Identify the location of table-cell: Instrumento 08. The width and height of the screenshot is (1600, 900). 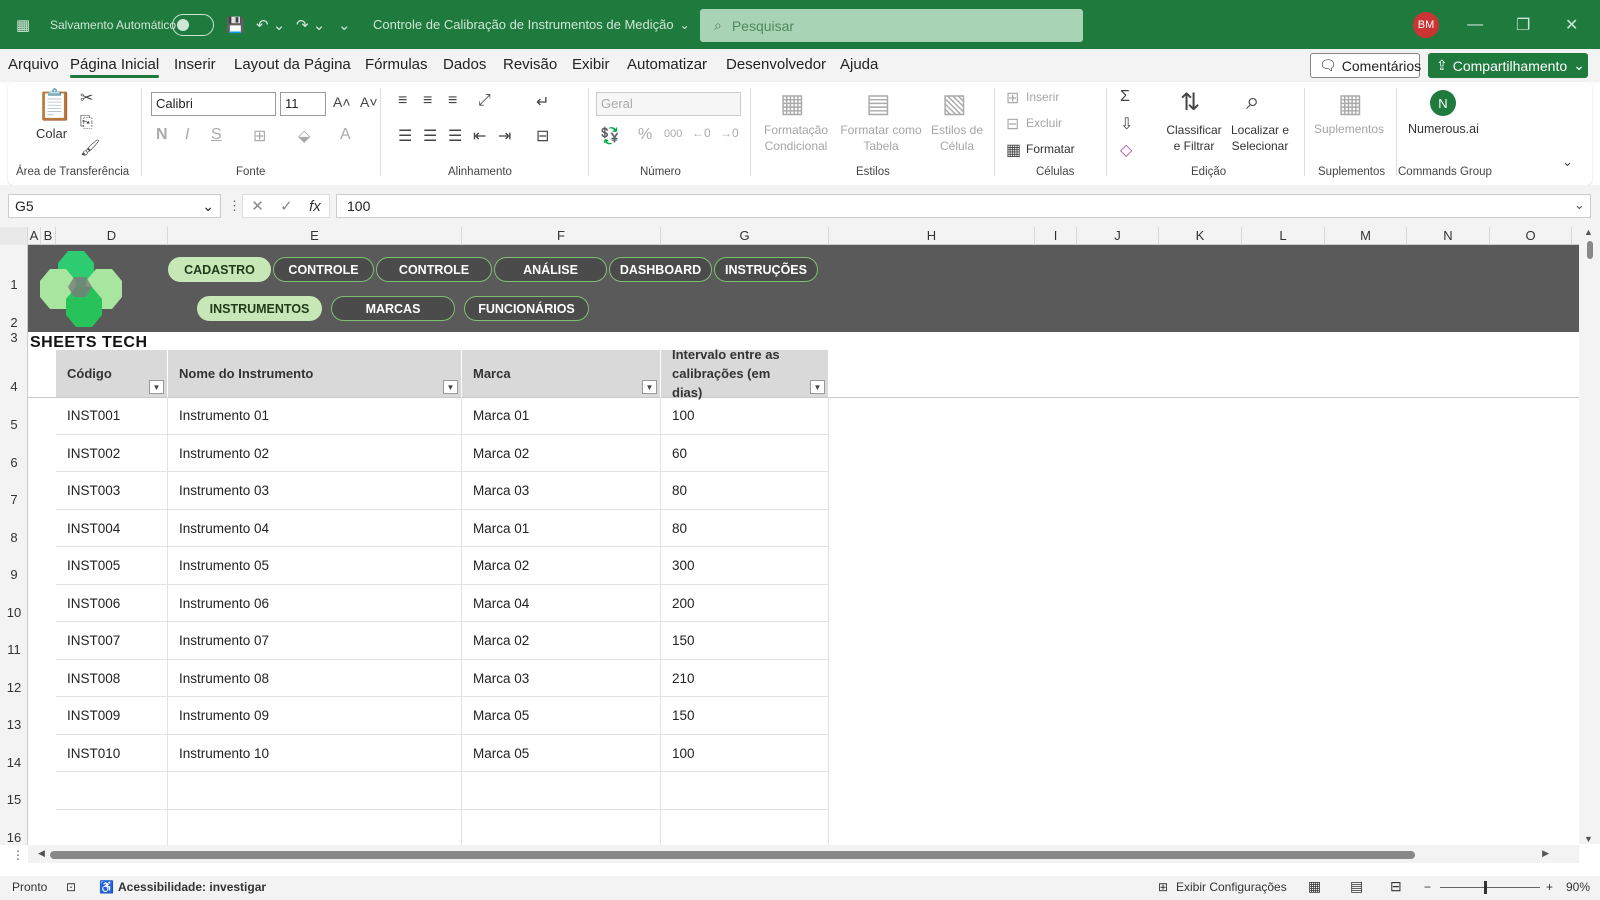
(315, 678).